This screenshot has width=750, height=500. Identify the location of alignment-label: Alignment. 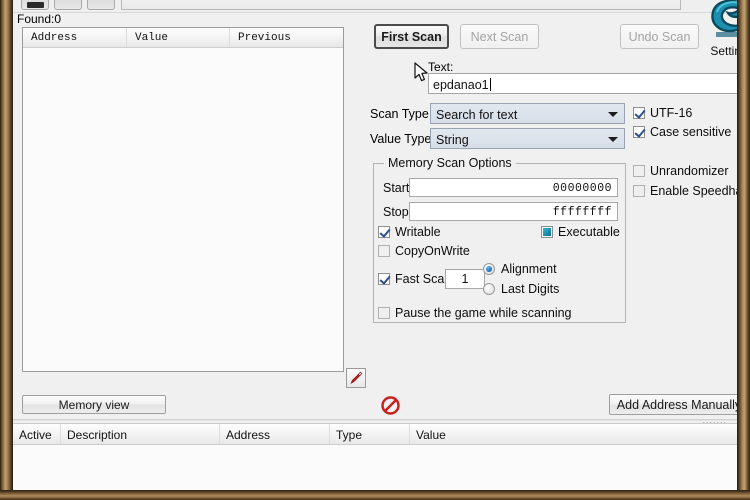
(529, 269).